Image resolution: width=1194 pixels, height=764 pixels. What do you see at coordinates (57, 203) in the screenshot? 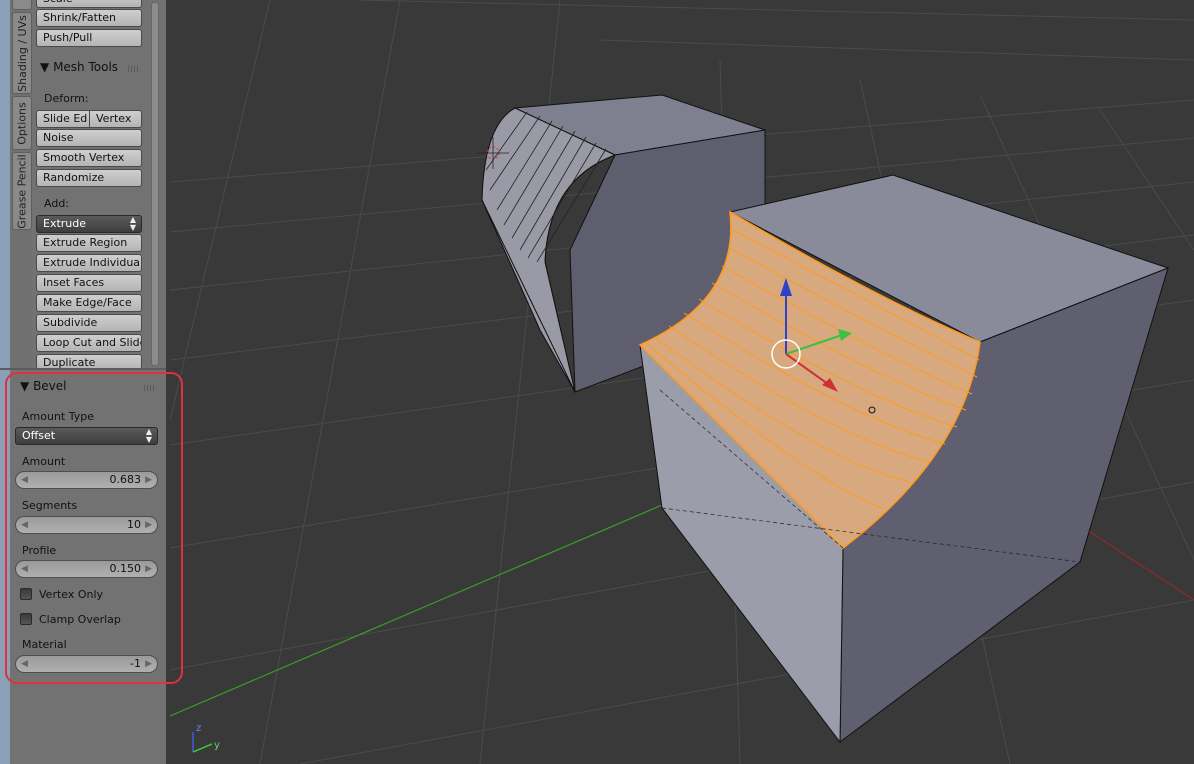
I see `add-label: Add:` at bounding box center [57, 203].